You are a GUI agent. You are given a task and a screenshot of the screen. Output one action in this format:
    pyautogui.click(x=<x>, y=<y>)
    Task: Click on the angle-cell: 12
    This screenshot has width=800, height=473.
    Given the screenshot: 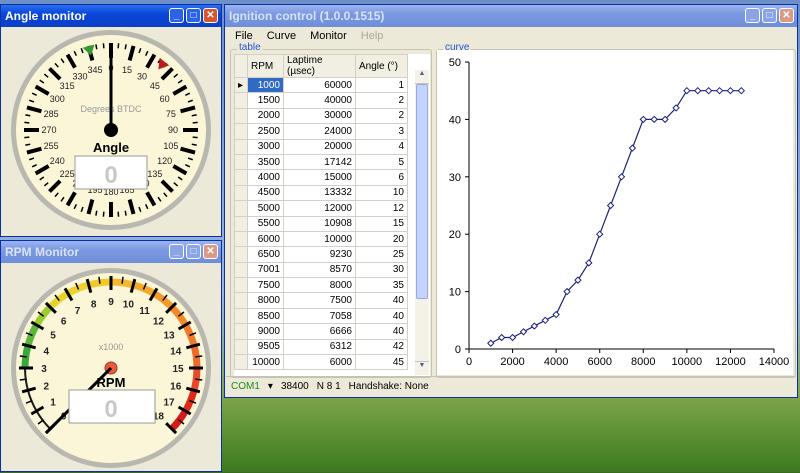 What is the action you would take?
    pyautogui.click(x=382, y=208)
    